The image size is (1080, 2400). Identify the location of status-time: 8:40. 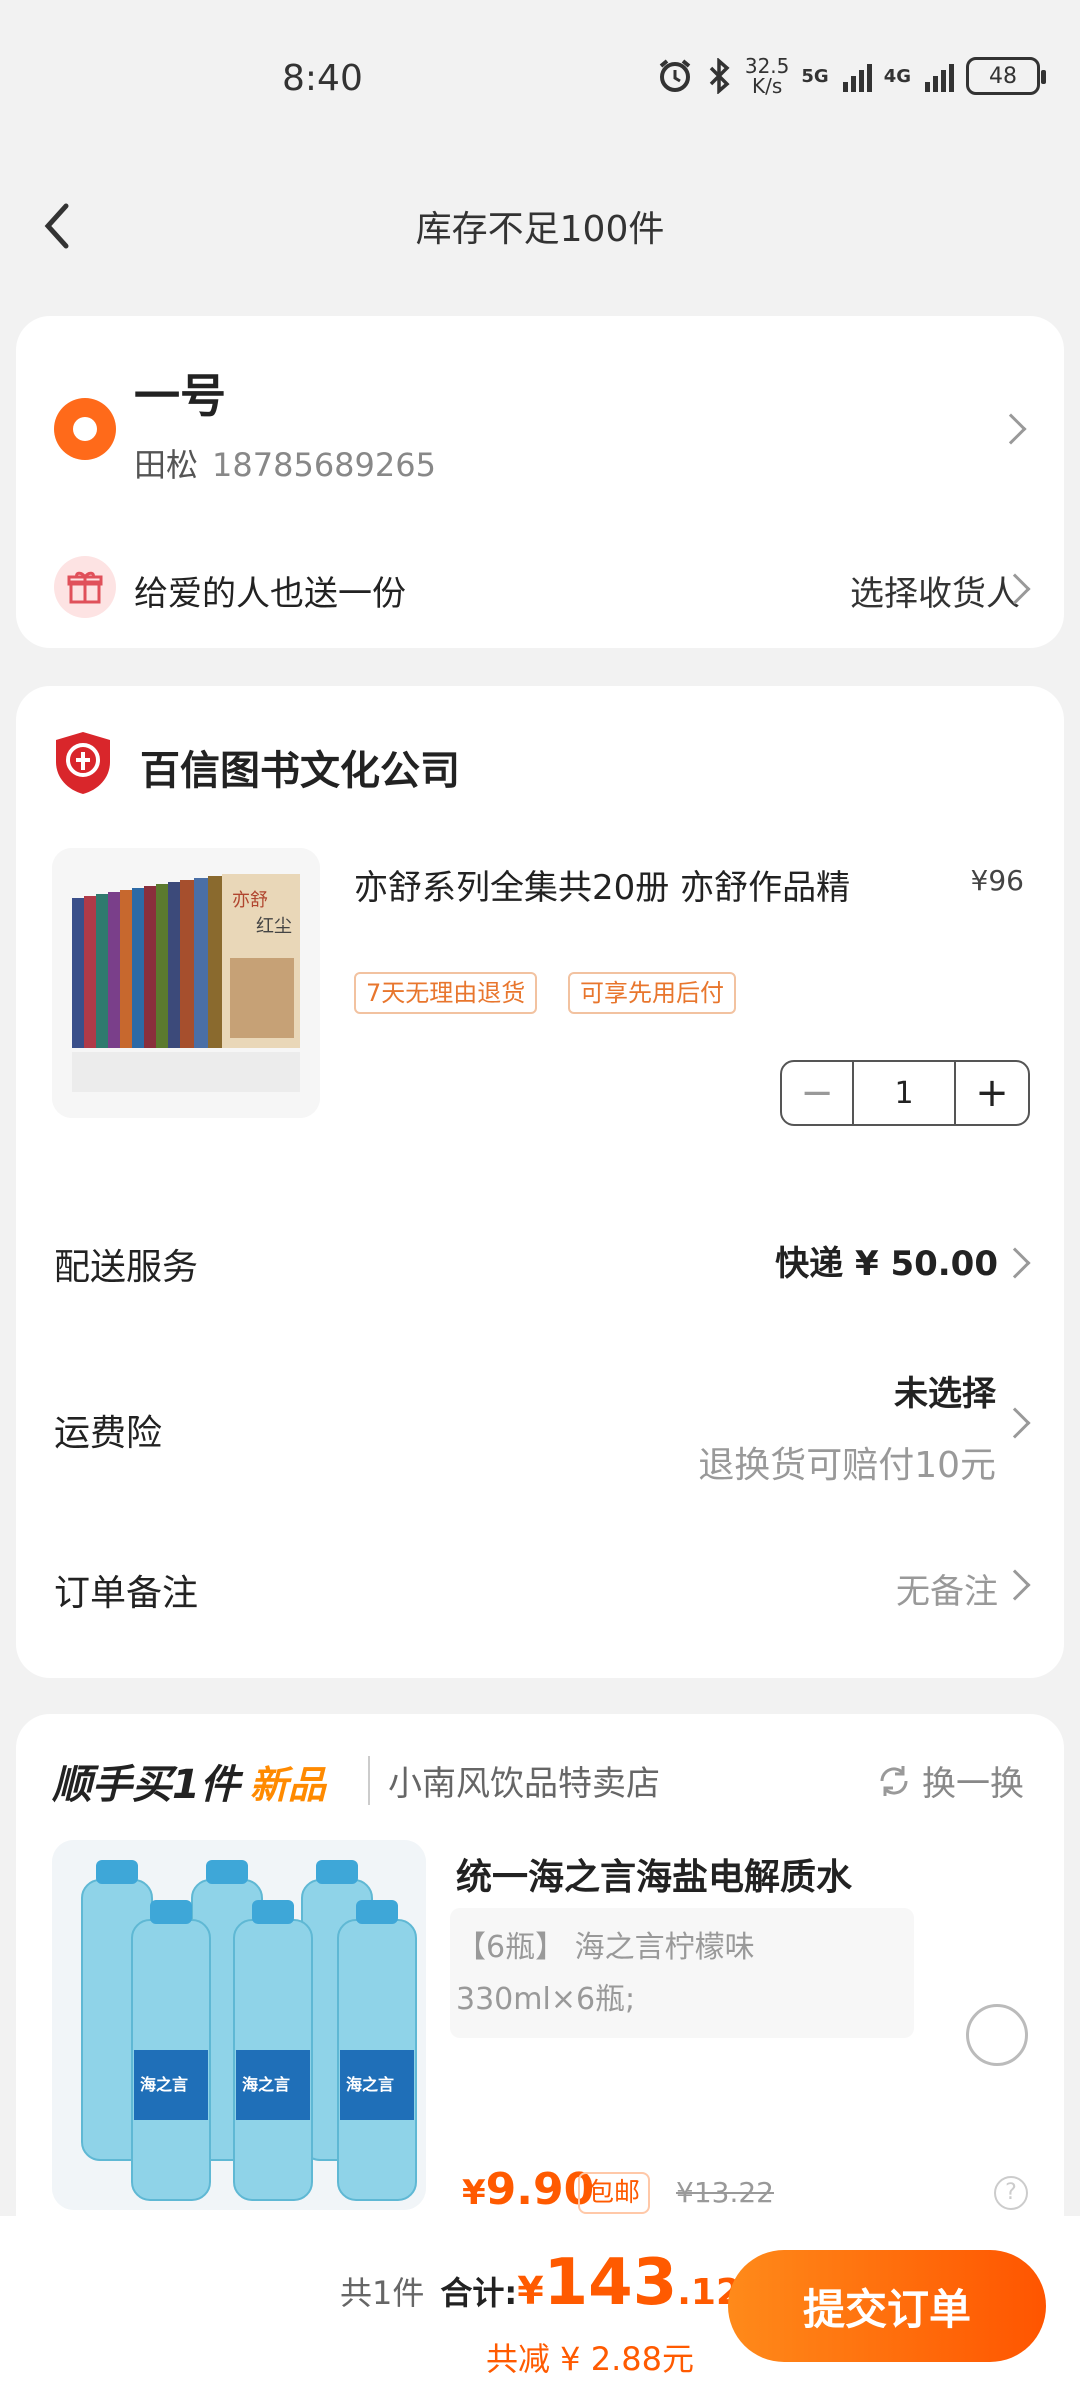
(322, 78).